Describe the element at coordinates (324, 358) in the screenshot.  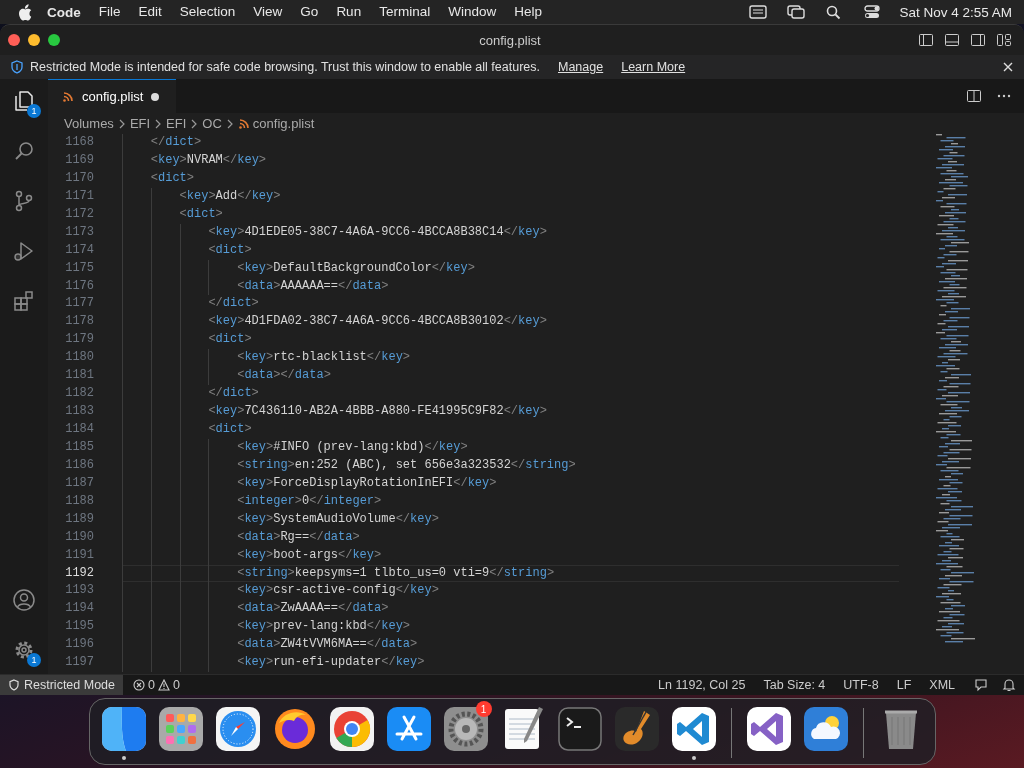
I see `code-line: <key>rtc-blacklist</key>` at that location.